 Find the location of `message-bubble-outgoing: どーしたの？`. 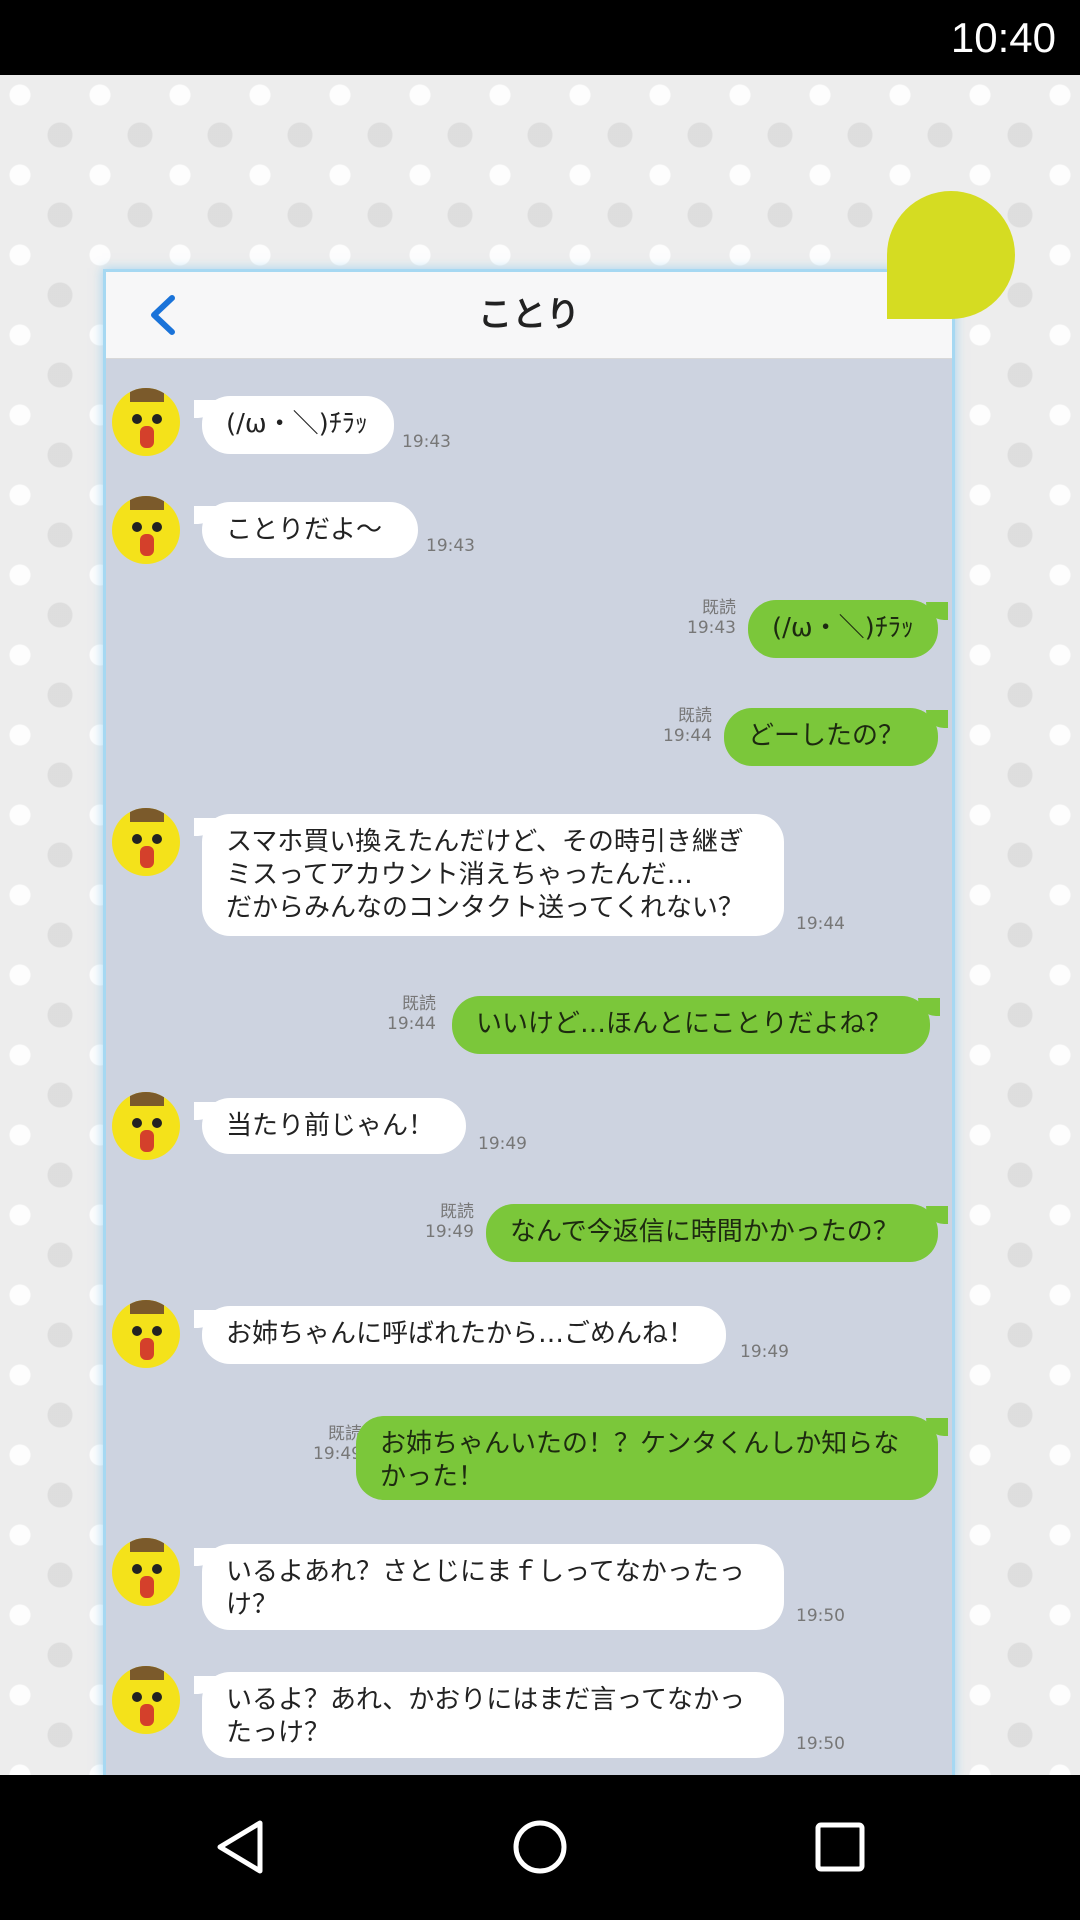

message-bubble-outgoing: どーしたの？ is located at coordinates (836, 737).